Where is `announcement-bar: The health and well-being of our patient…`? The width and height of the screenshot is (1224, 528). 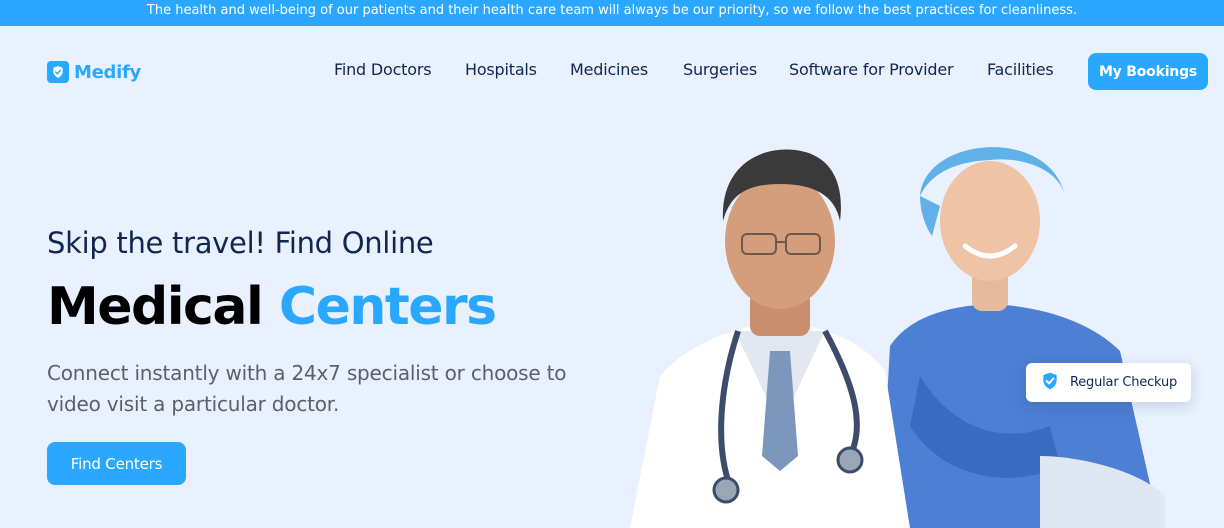
announcement-bar: The health and well-being of our patient… is located at coordinates (612, 13).